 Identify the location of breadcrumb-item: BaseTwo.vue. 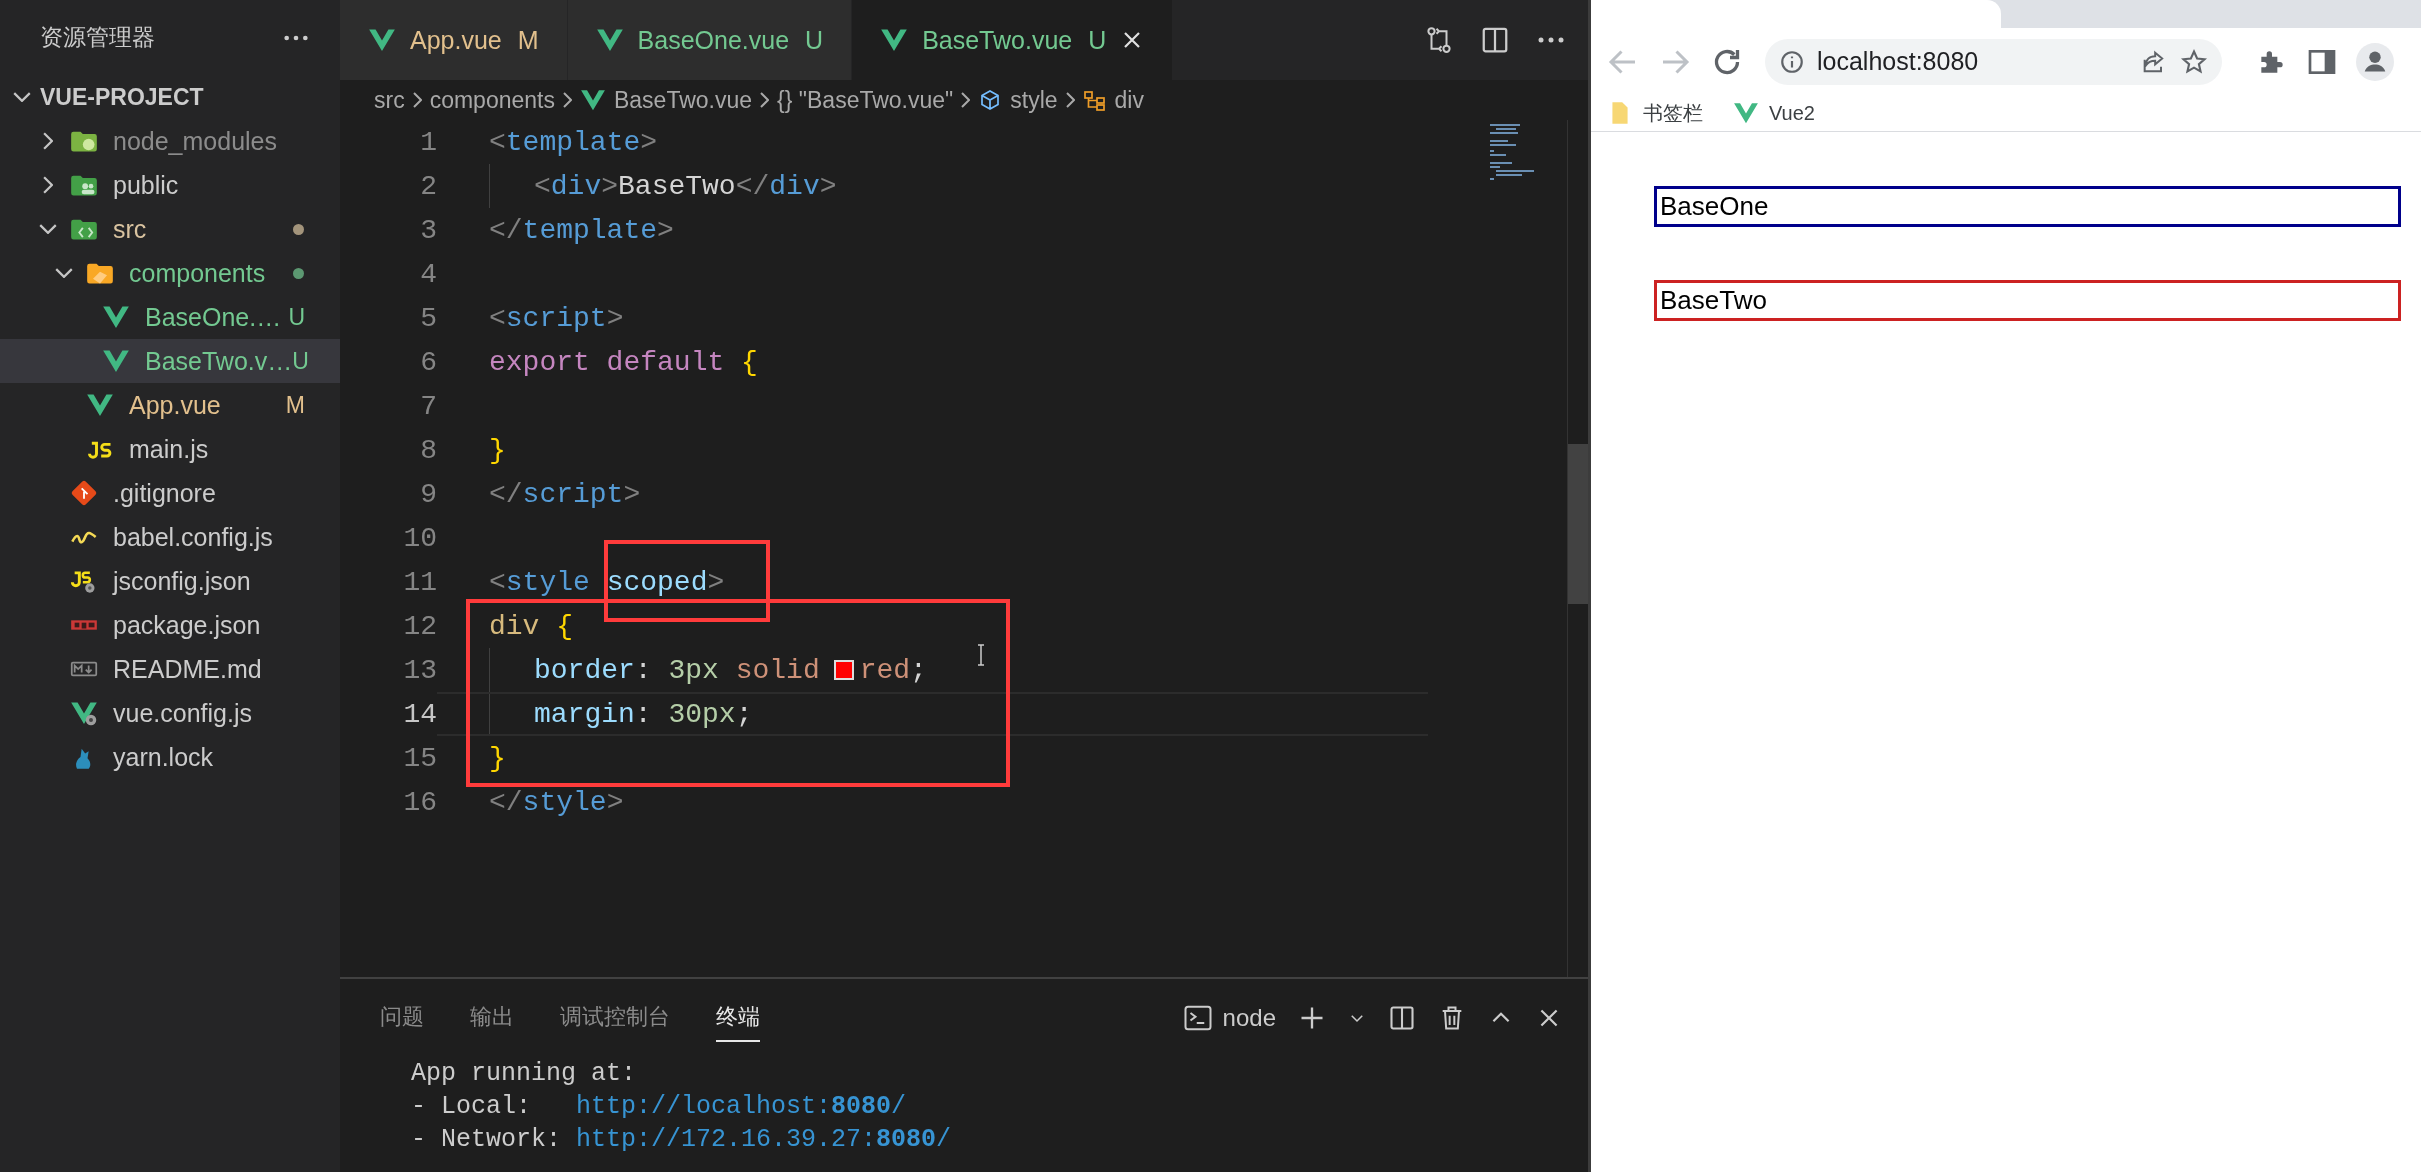
(666, 100).